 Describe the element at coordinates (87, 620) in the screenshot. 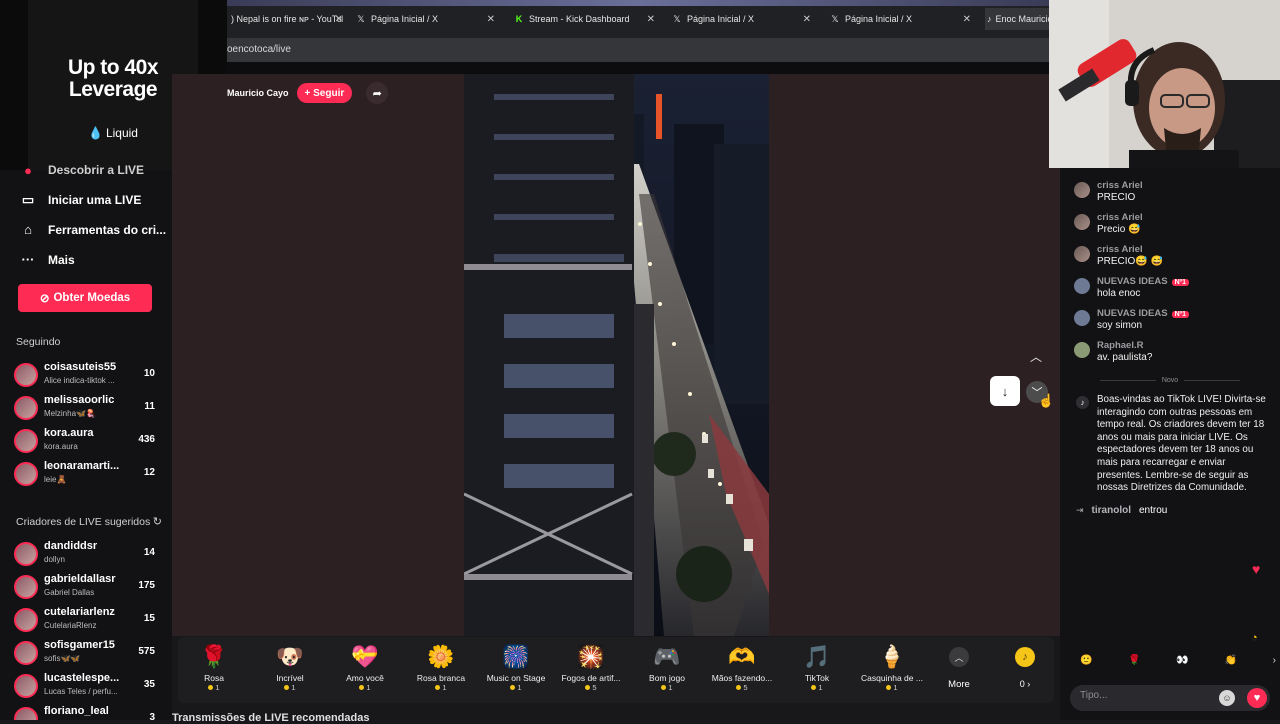

I see `suggested-account: cutelariarlenz CutelariaRlenz 15` at that location.